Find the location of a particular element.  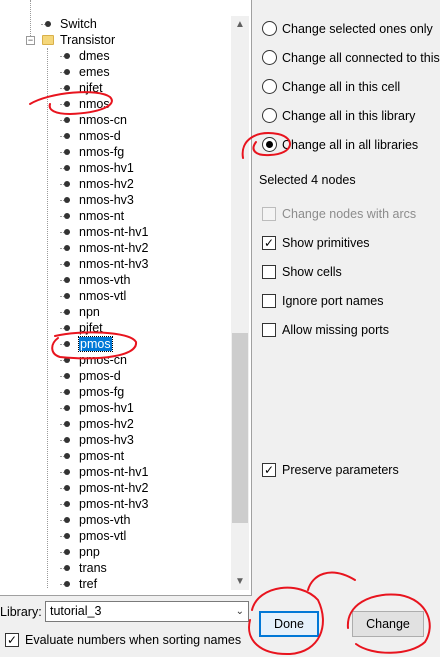

checkbox-label: Preserve parameters is located at coordinates (340, 470).